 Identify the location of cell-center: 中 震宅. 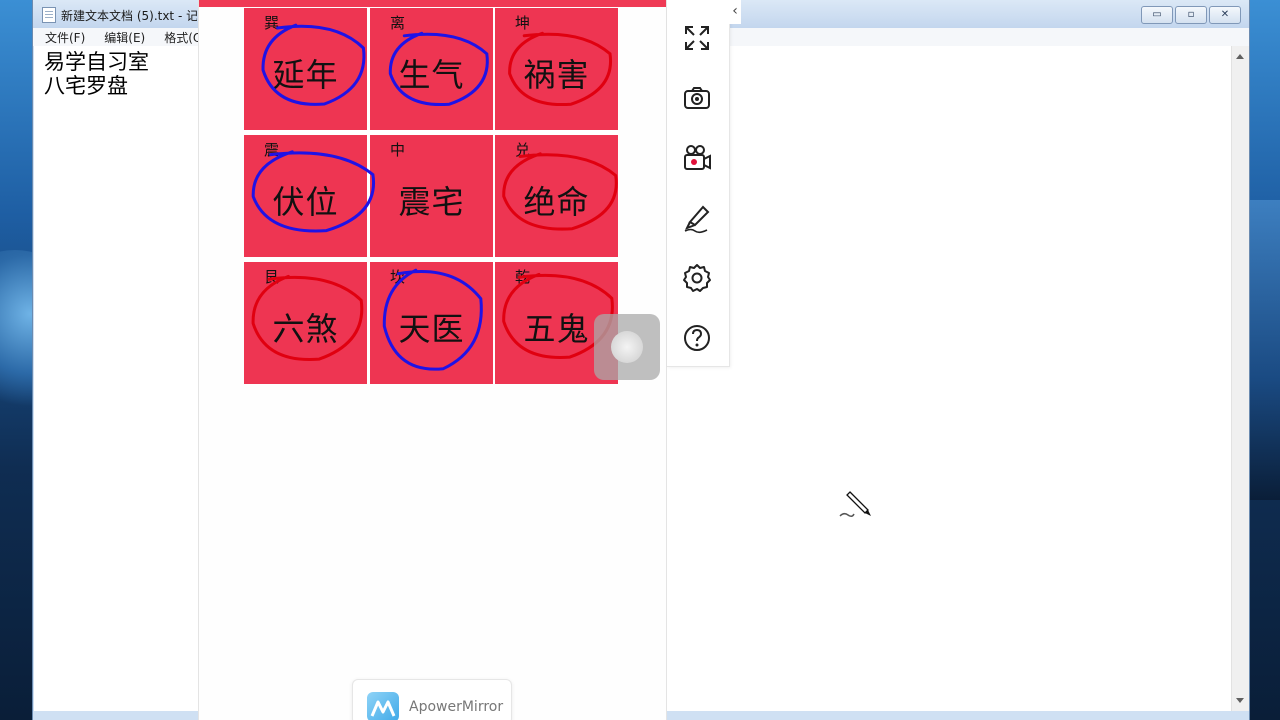
(431, 196).